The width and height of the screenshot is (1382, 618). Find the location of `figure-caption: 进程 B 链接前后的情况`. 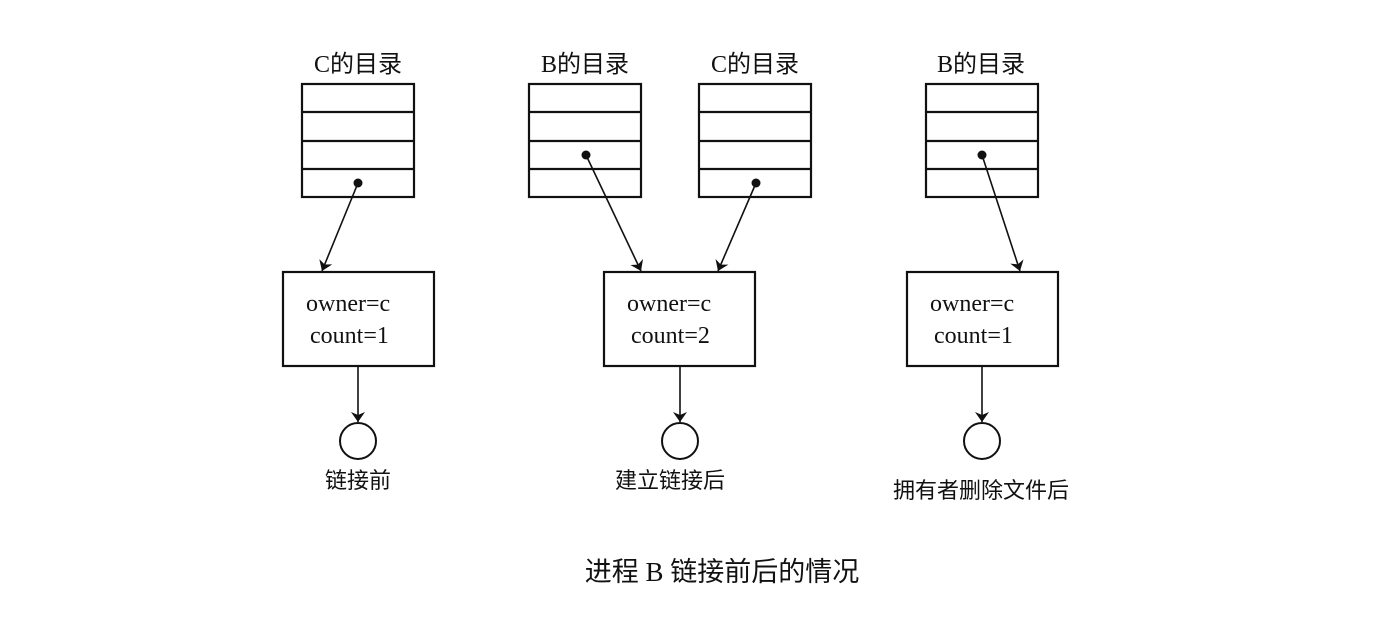

figure-caption: 进程 B 链接前后的情况 is located at coordinates (722, 572).